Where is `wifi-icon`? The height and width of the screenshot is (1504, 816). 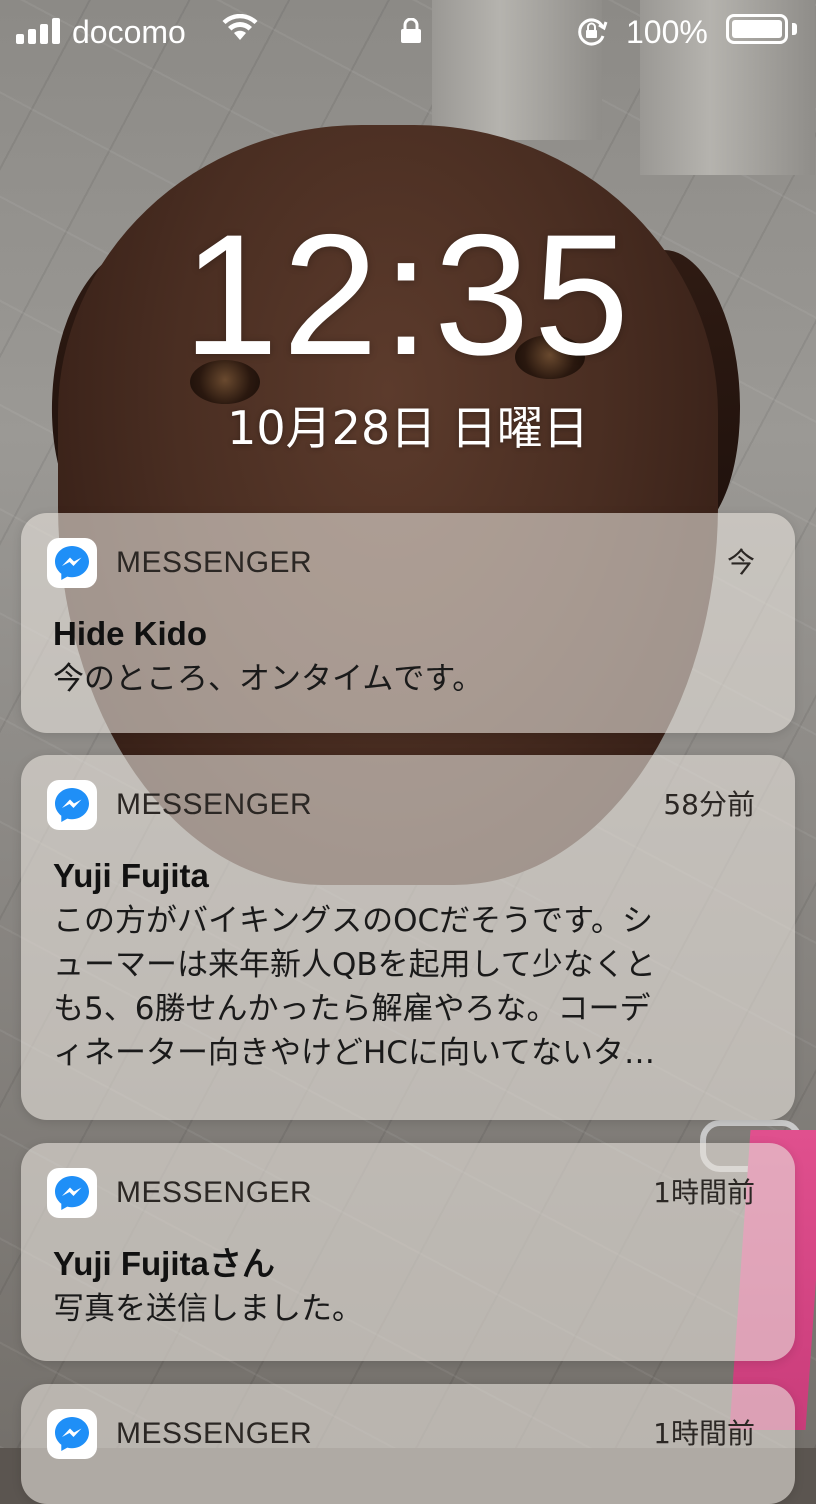
wifi-icon is located at coordinates (240, 29).